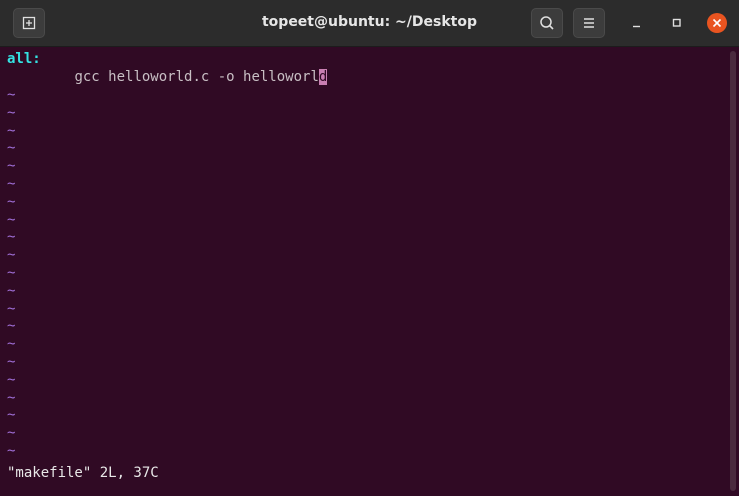  I want to click on new-tab-icon, so click(29, 23).